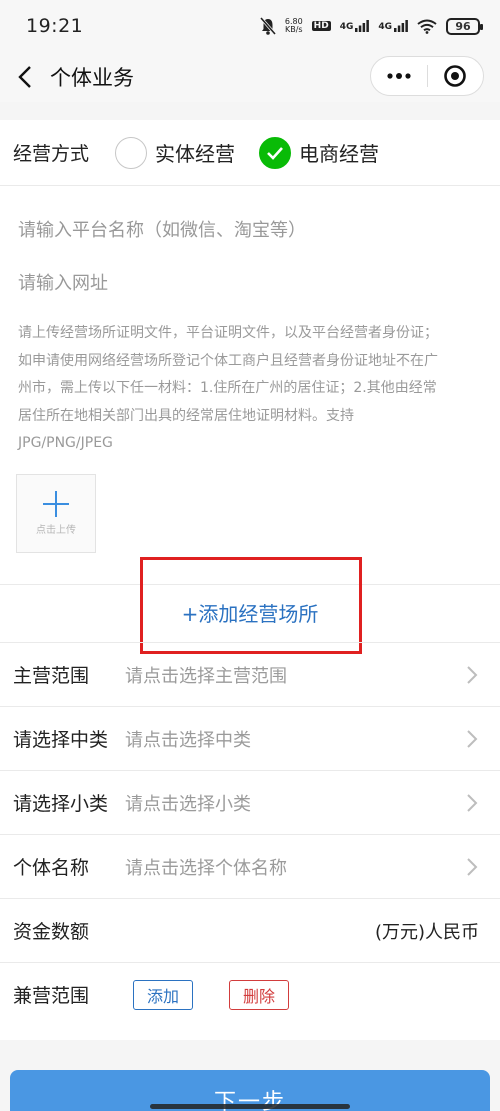  What do you see at coordinates (267, 26) in the screenshot?
I see `mute-bell-icon` at bounding box center [267, 26].